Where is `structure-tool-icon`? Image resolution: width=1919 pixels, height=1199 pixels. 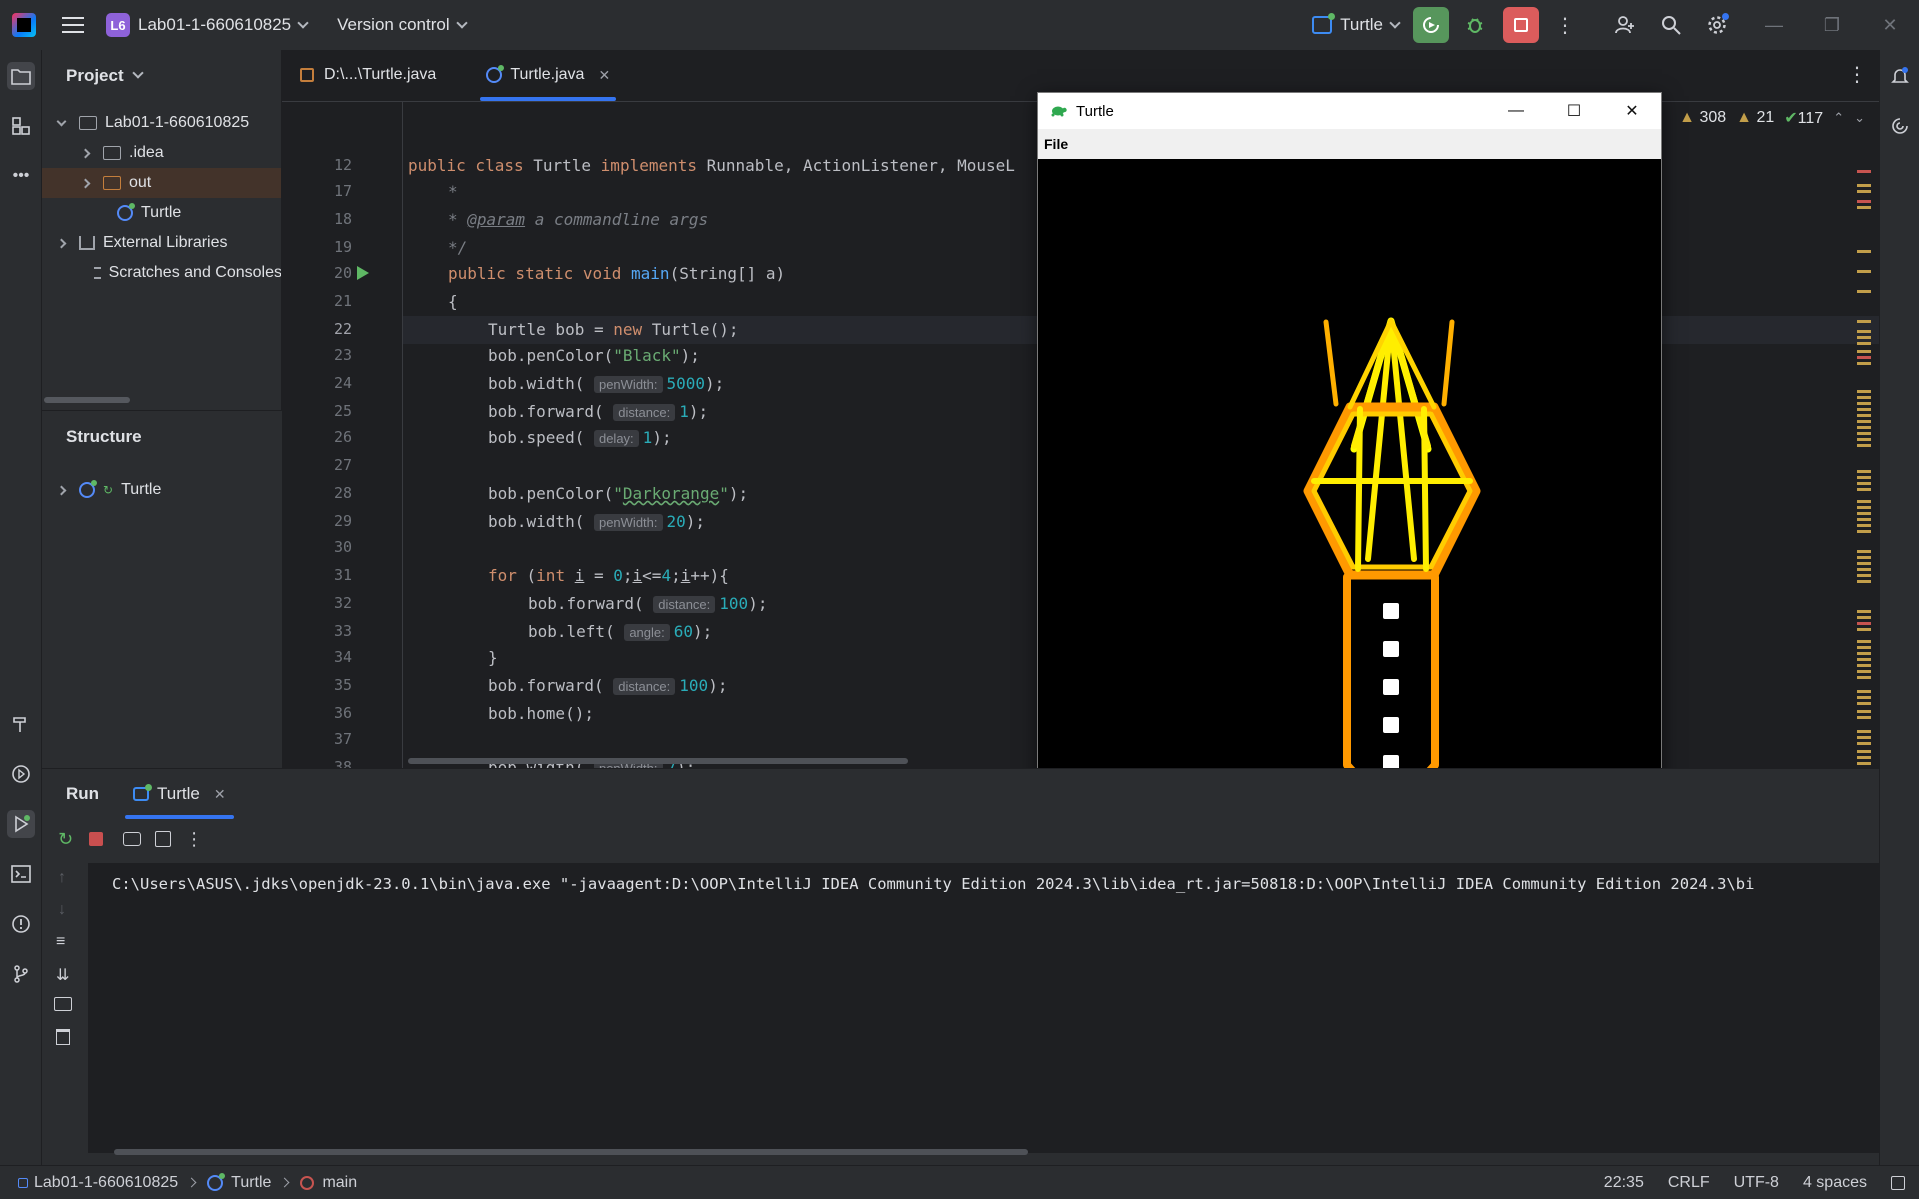
structure-tool-icon is located at coordinates (21, 126).